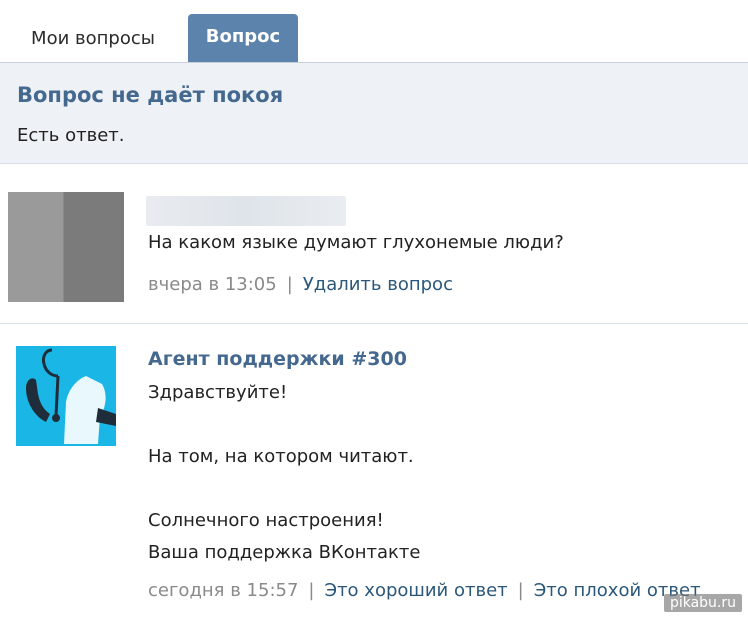 This screenshot has height=621, width=748. What do you see at coordinates (300, 284) in the screenshot?
I see `question-meta: вчера в 13:05 | Удалить вопрос` at bounding box center [300, 284].